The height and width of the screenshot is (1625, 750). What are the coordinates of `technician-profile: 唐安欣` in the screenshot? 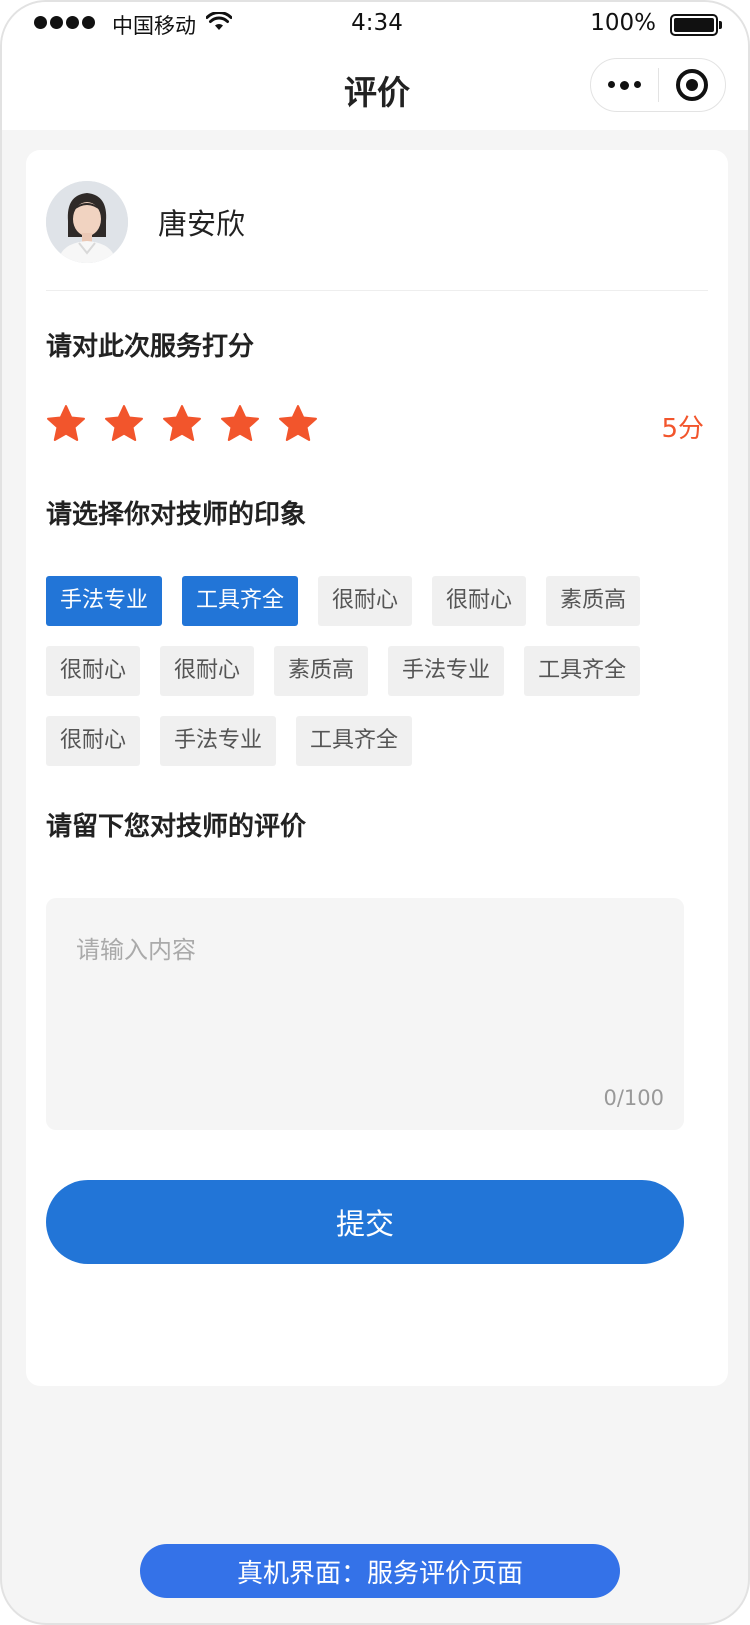 It's located at (377, 222).